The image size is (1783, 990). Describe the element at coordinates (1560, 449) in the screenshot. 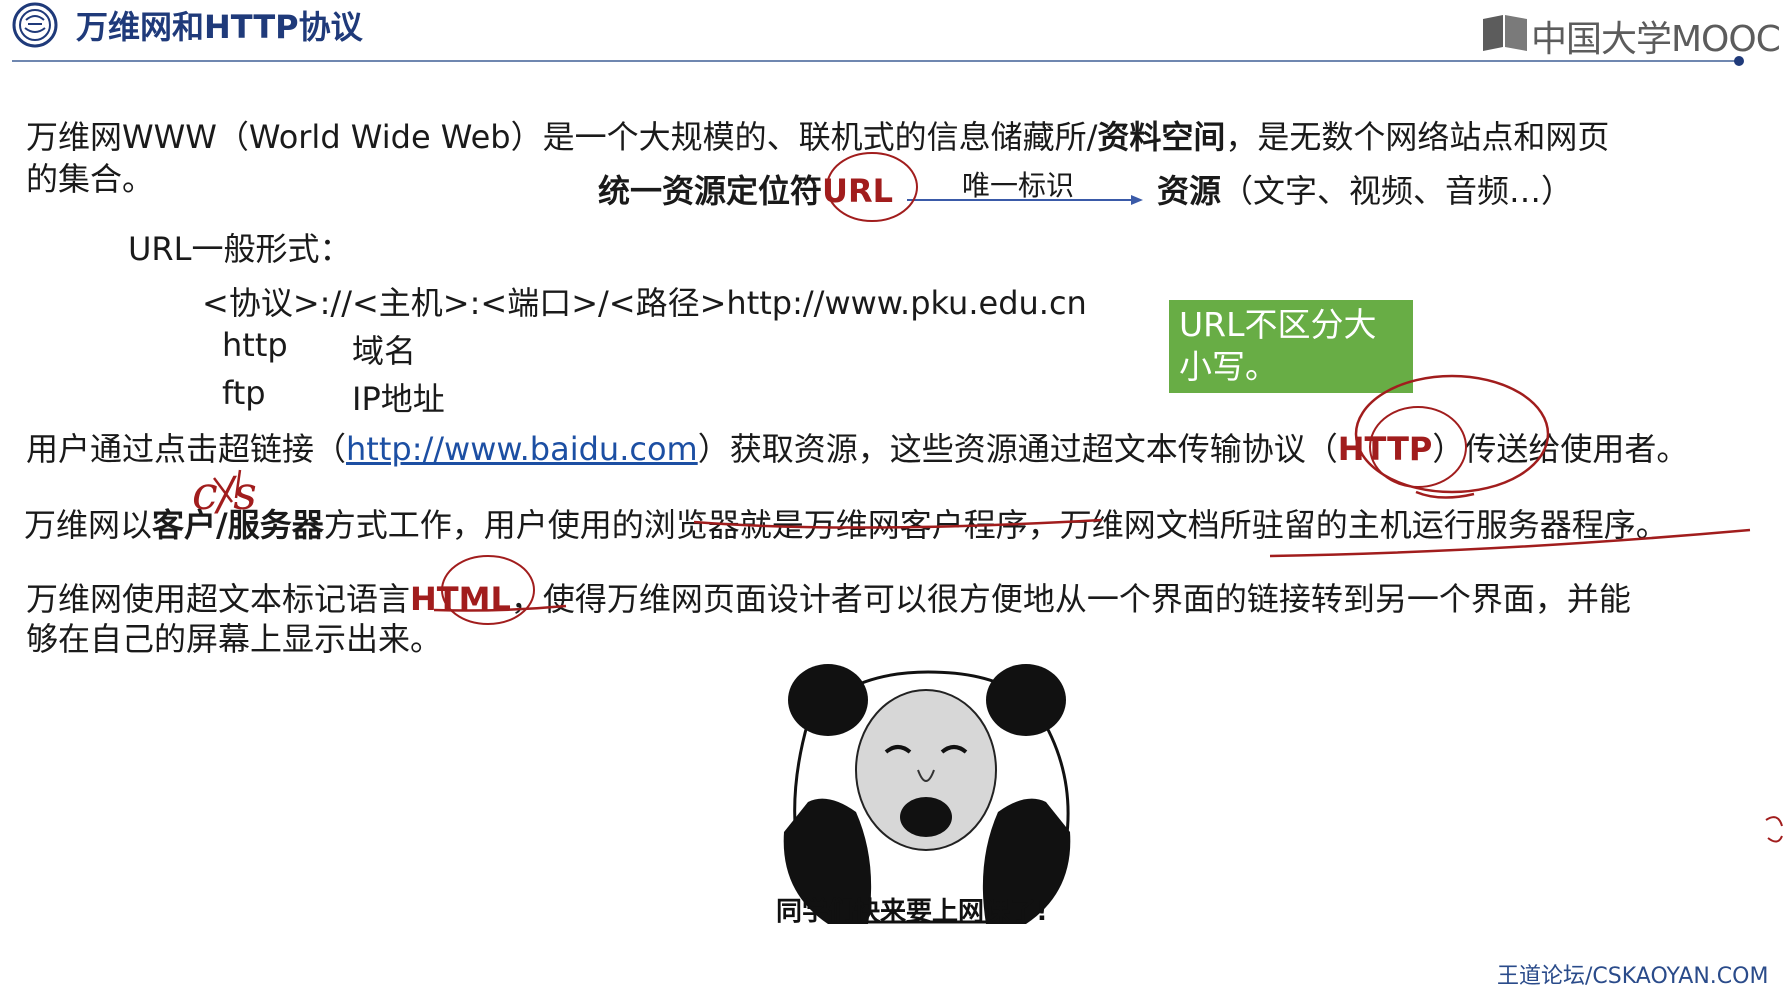

I see `hyperlink-suffix: ）传送给使用者。` at that location.